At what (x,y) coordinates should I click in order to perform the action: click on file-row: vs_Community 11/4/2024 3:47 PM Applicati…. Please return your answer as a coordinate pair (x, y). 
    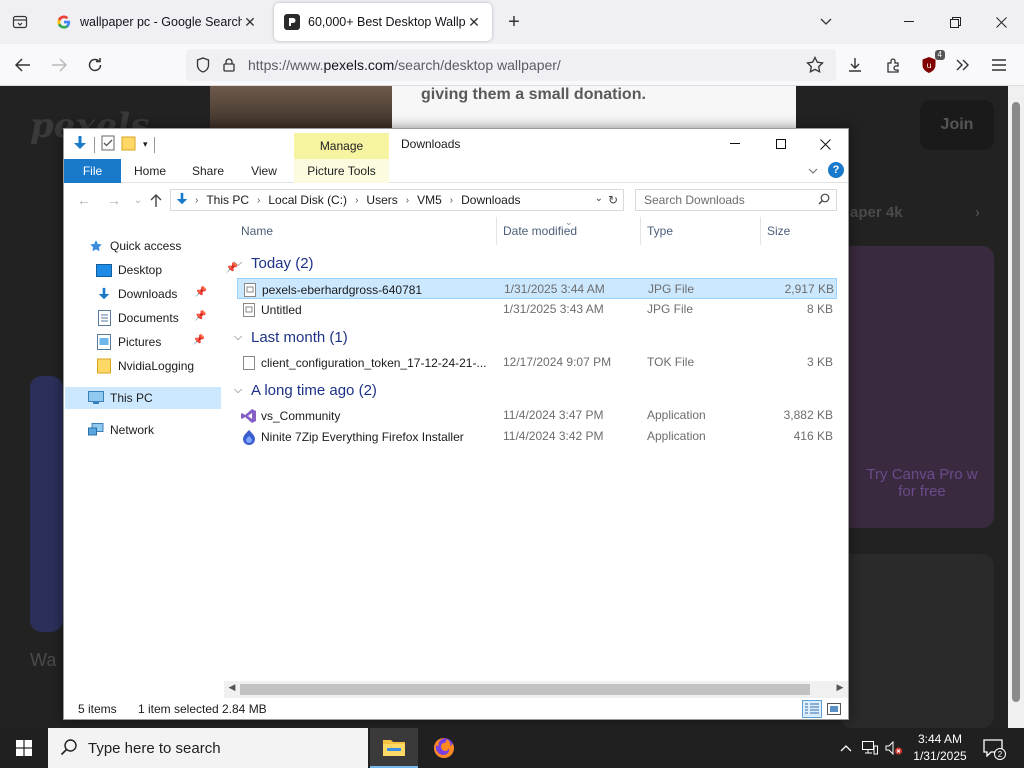
    Looking at the image, I should click on (537, 415).